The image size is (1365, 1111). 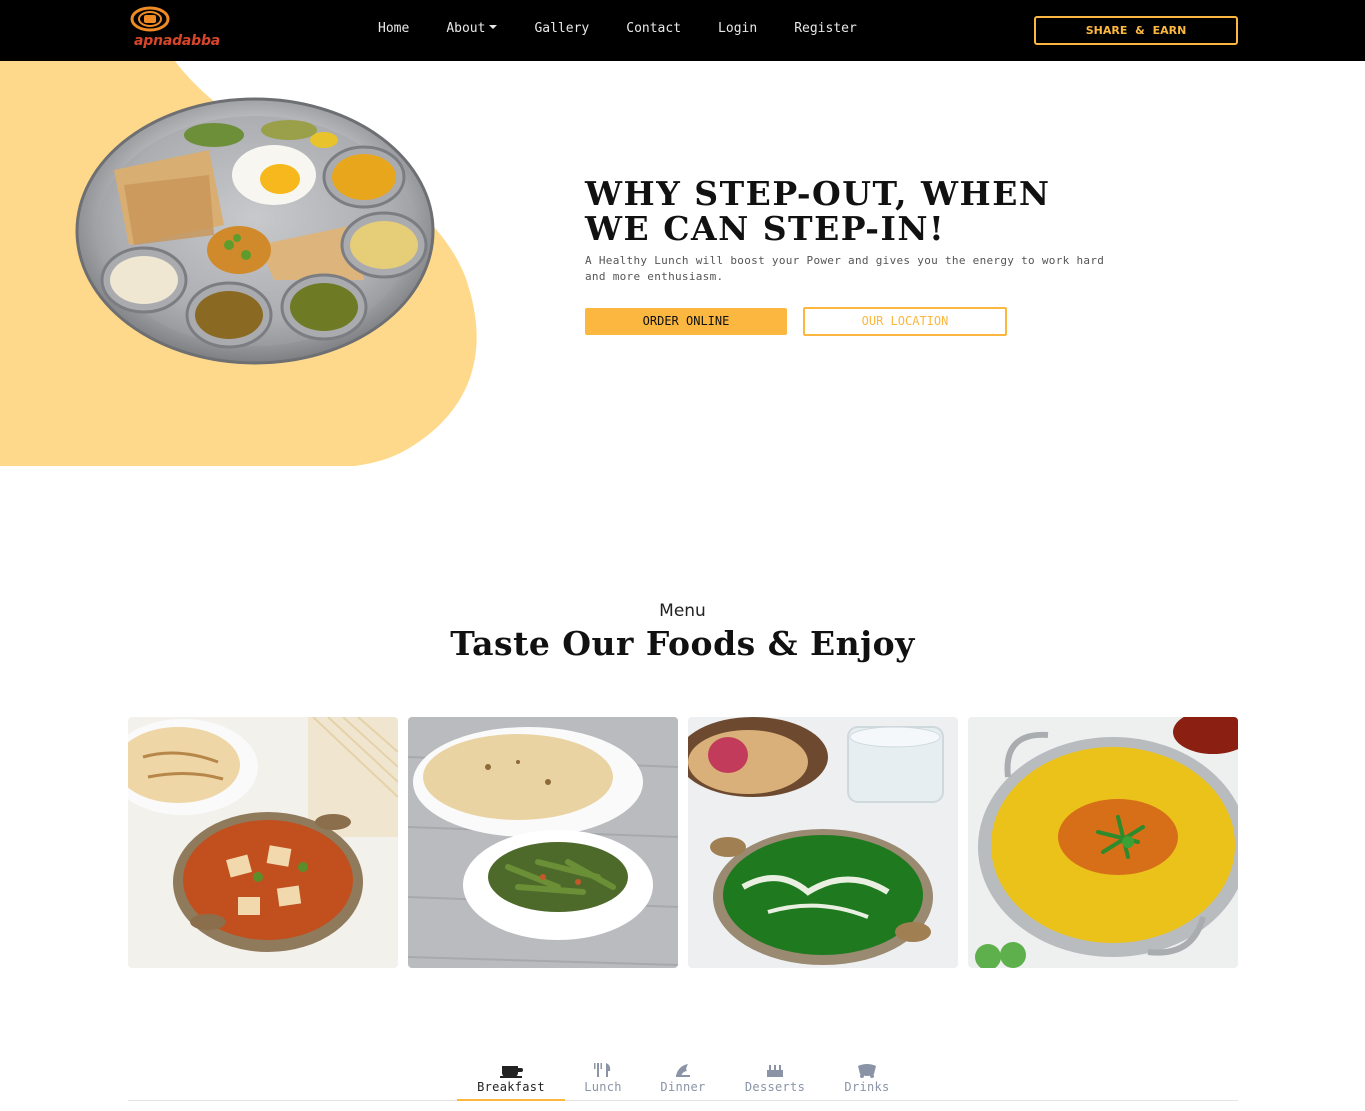 What do you see at coordinates (753, 193) in the screenshot?
I see `hero-title-part1: WHY STEP-OUT,` at bounding box center [753, 193].